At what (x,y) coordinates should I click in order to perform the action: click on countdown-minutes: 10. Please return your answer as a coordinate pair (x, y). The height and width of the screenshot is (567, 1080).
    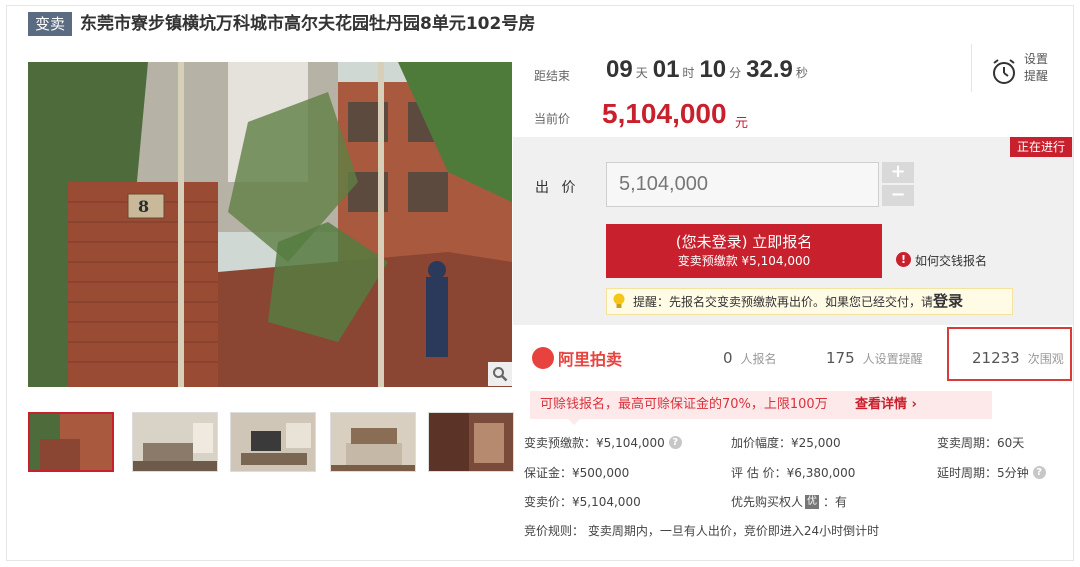
    Looking at the image, I should click on (713, 69).